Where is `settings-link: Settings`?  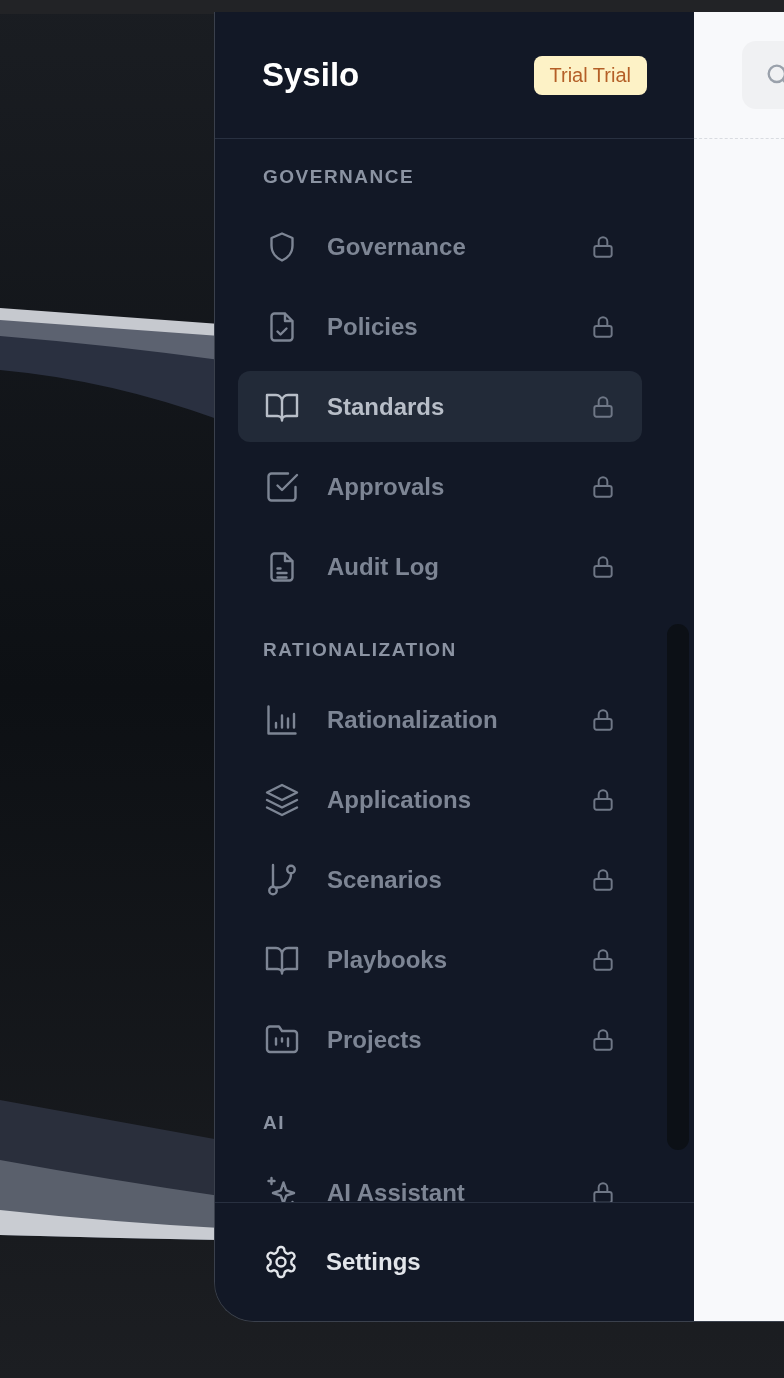
settings-link: Settings is located at coordinates (342, 1262).